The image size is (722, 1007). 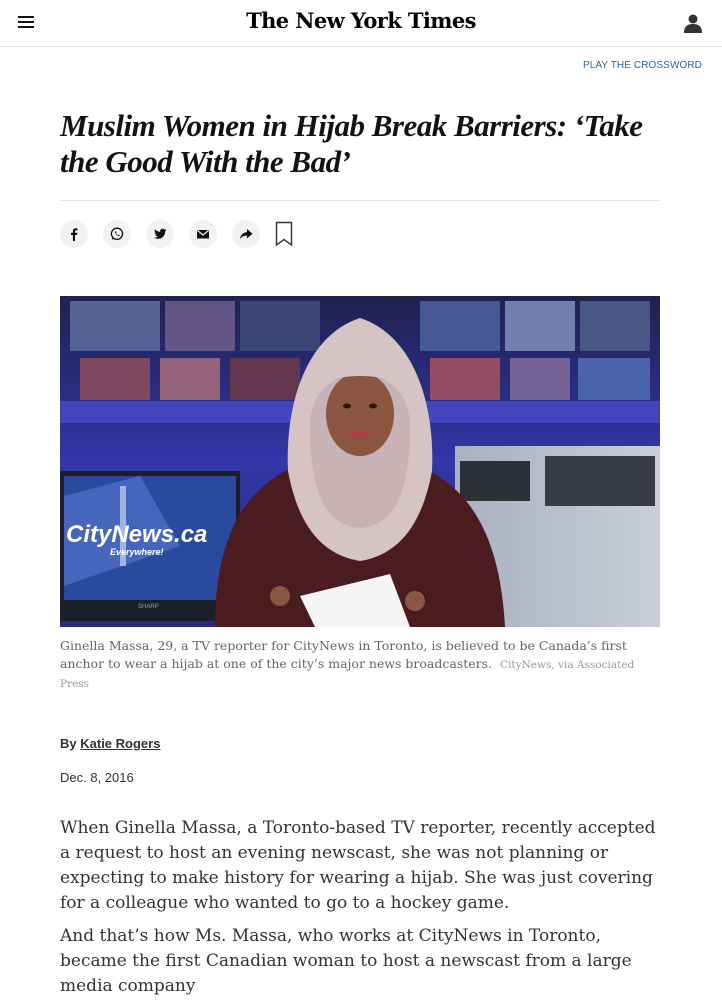 I want to click on more-share-button, so click(x=246, y=234).